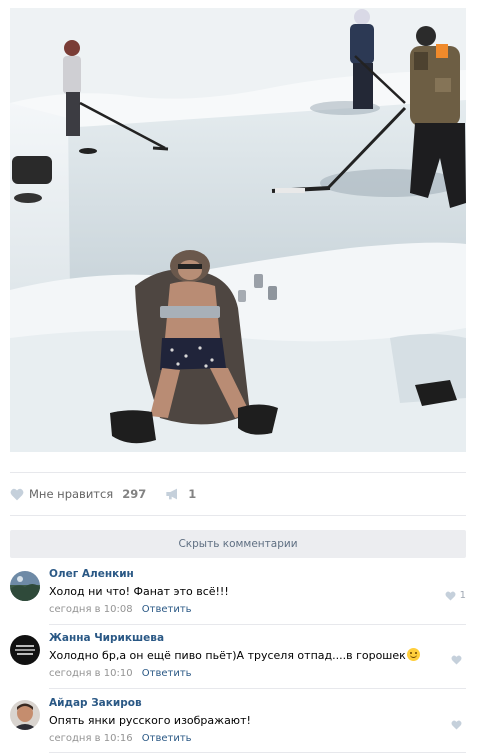 This screenshot has width=484, height=755. I want to click on comment-text: Холод ни что! Фанат это всё!!!, so click(139, 591).